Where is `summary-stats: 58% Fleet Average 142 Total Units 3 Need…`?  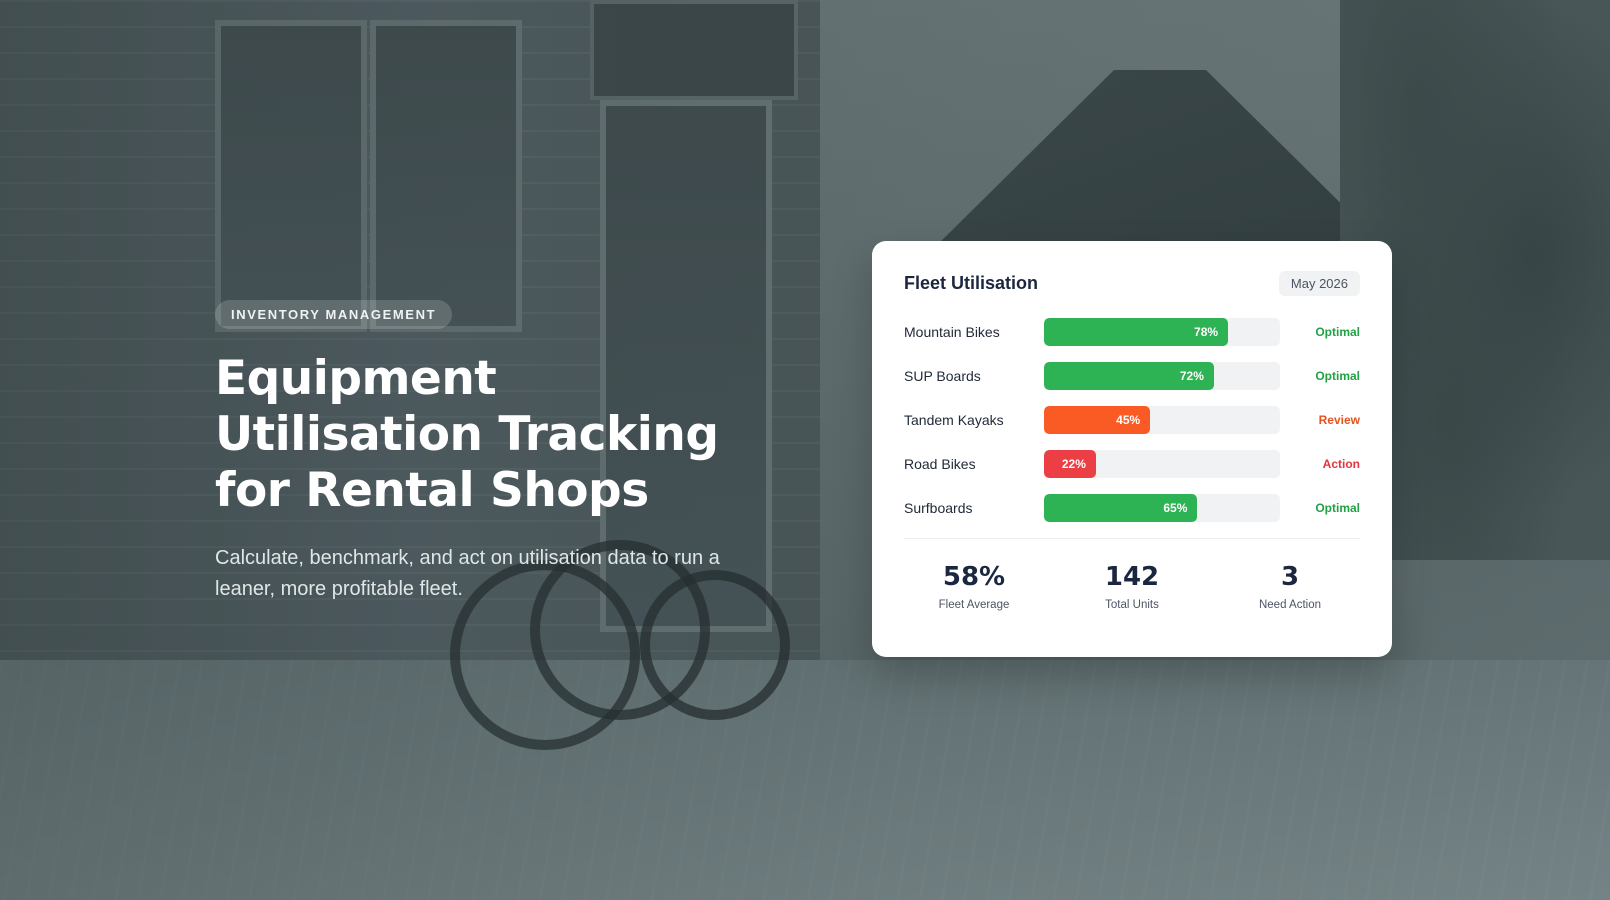
summary-stats: 58% Fleet Average 142 Total Units 3 Need… is located at coordinates (1132, 586).